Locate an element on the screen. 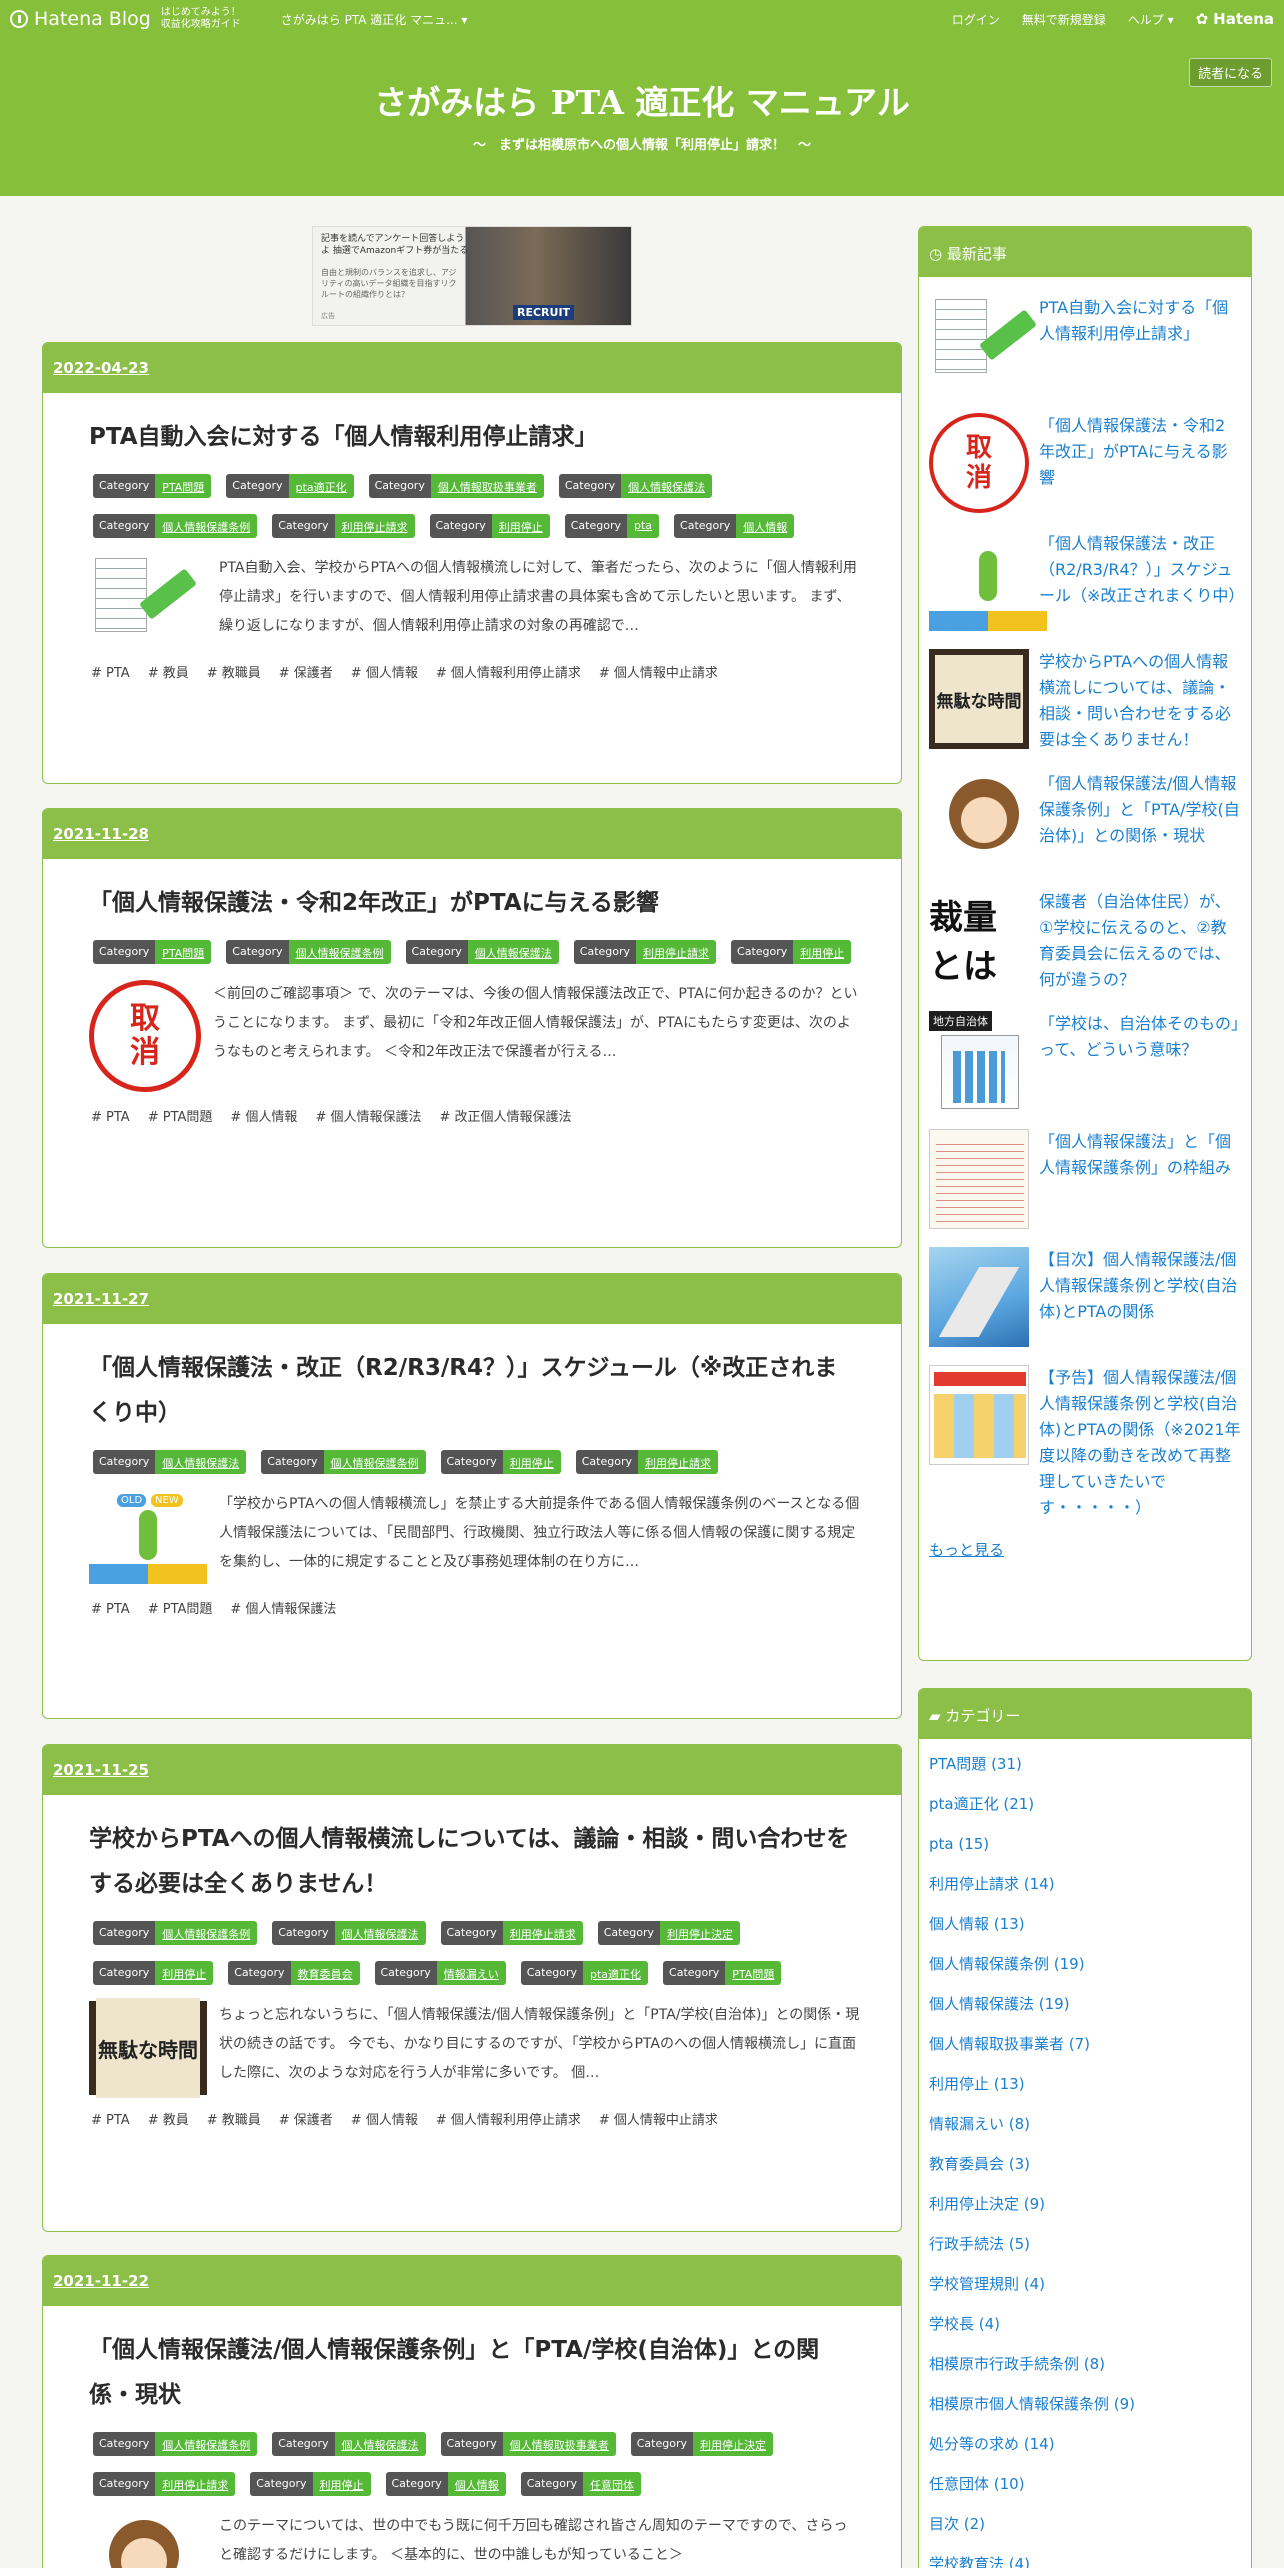 The height and width of the screenshot is (2568, 1284). category-chip: Category 利用停止 is located at coordinates (153, 1973).